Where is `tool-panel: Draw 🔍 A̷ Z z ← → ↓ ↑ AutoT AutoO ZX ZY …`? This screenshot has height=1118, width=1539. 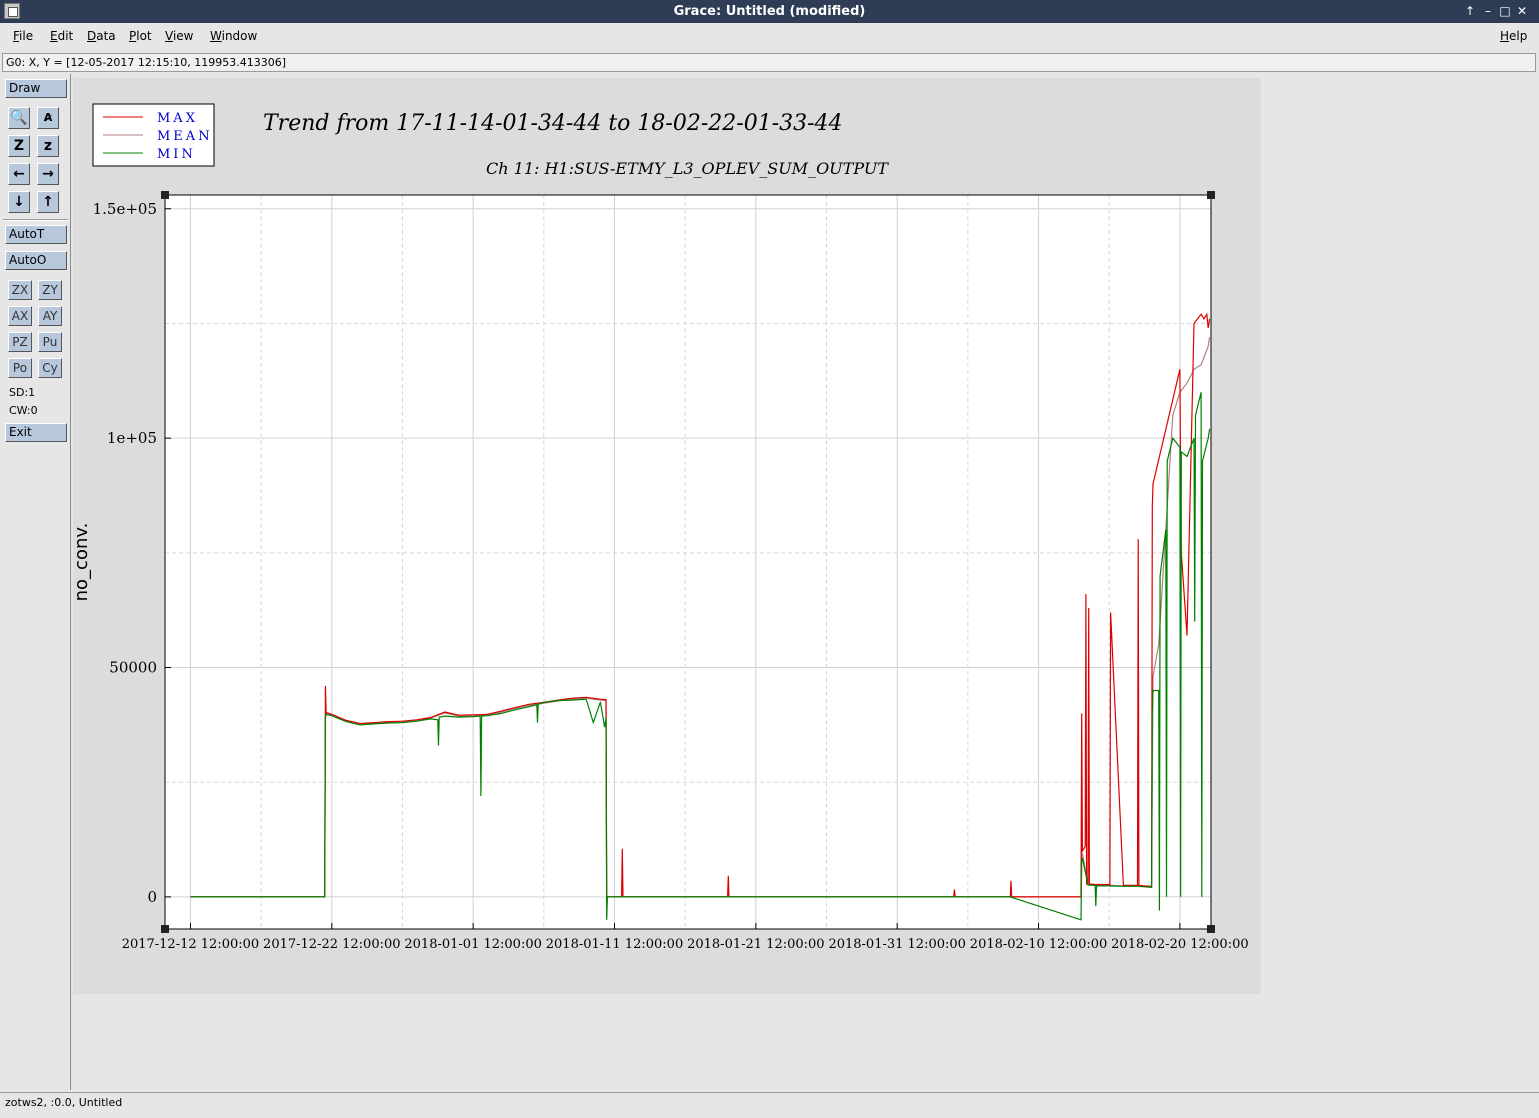
tool-panel: Draw 🔍 A̷ Z z ← → ↓ ↑ AutoT AutoO ZX ZY … is located at coordinates (35, 582).